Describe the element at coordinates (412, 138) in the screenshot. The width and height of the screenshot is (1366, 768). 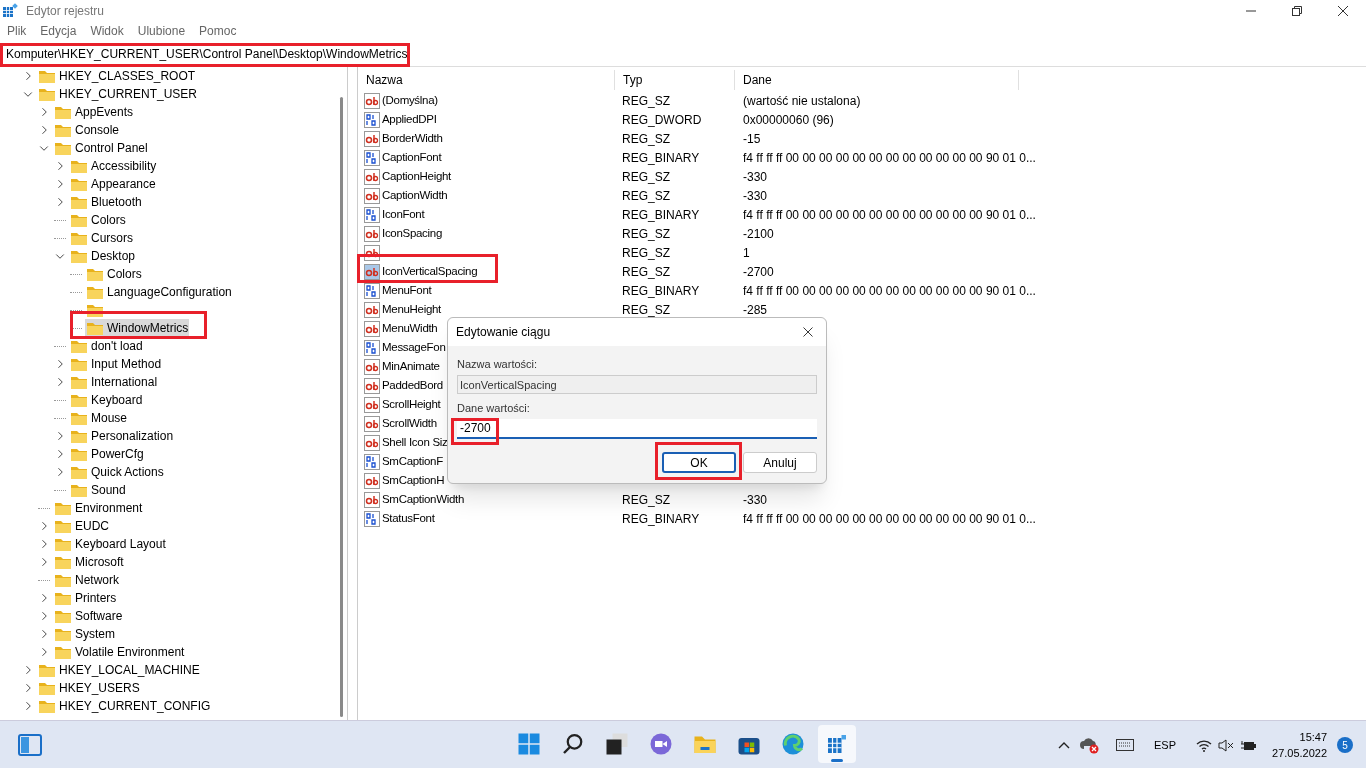
I see `value-name: BorderWidth` at that location.